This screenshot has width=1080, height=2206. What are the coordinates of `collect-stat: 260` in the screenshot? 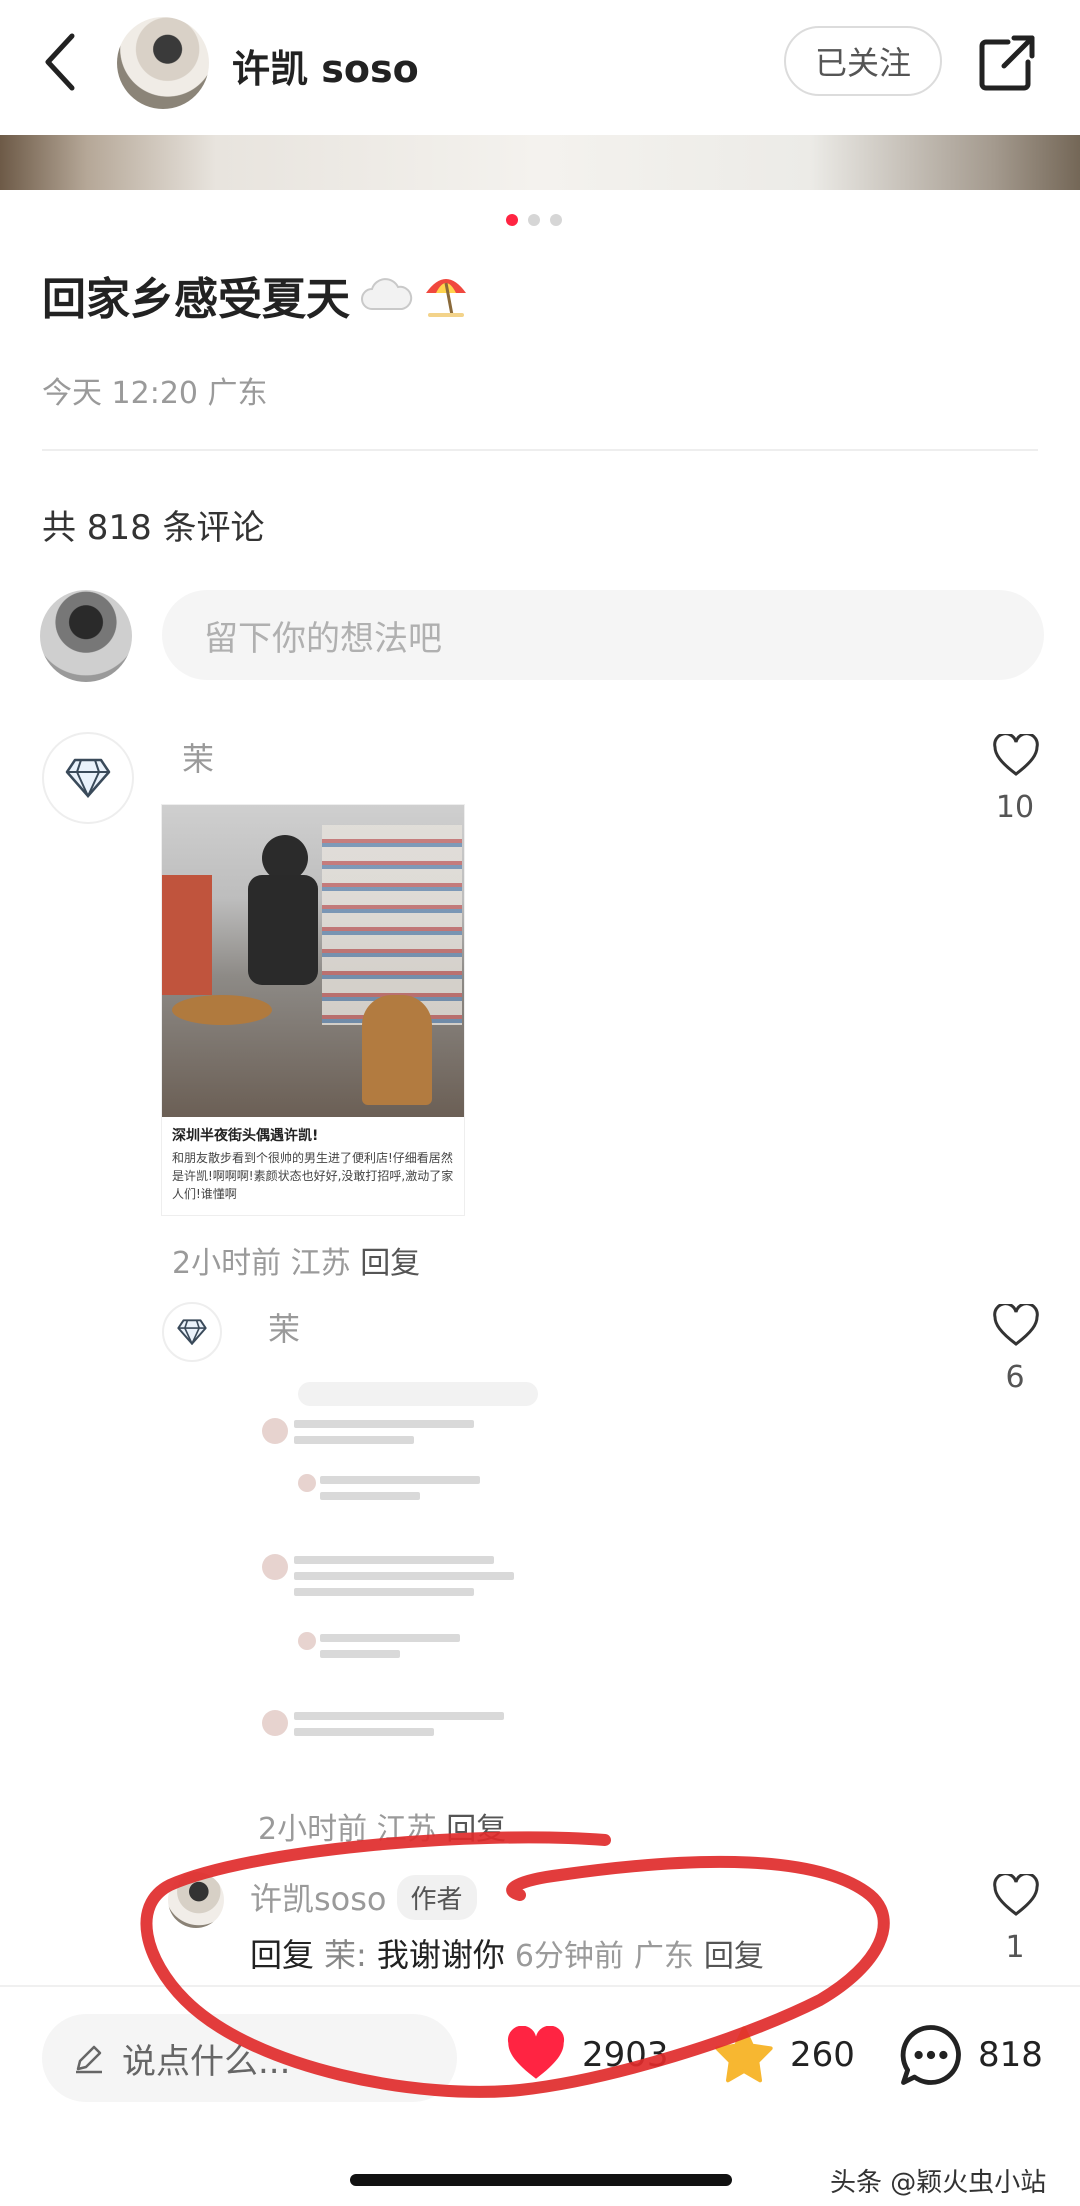 It's located at (783, 2055).